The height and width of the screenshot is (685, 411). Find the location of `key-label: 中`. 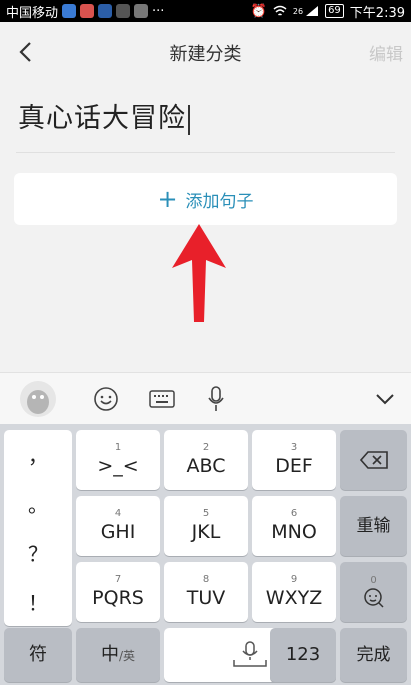

key-label: 中 is located at coordinates (109, 654).